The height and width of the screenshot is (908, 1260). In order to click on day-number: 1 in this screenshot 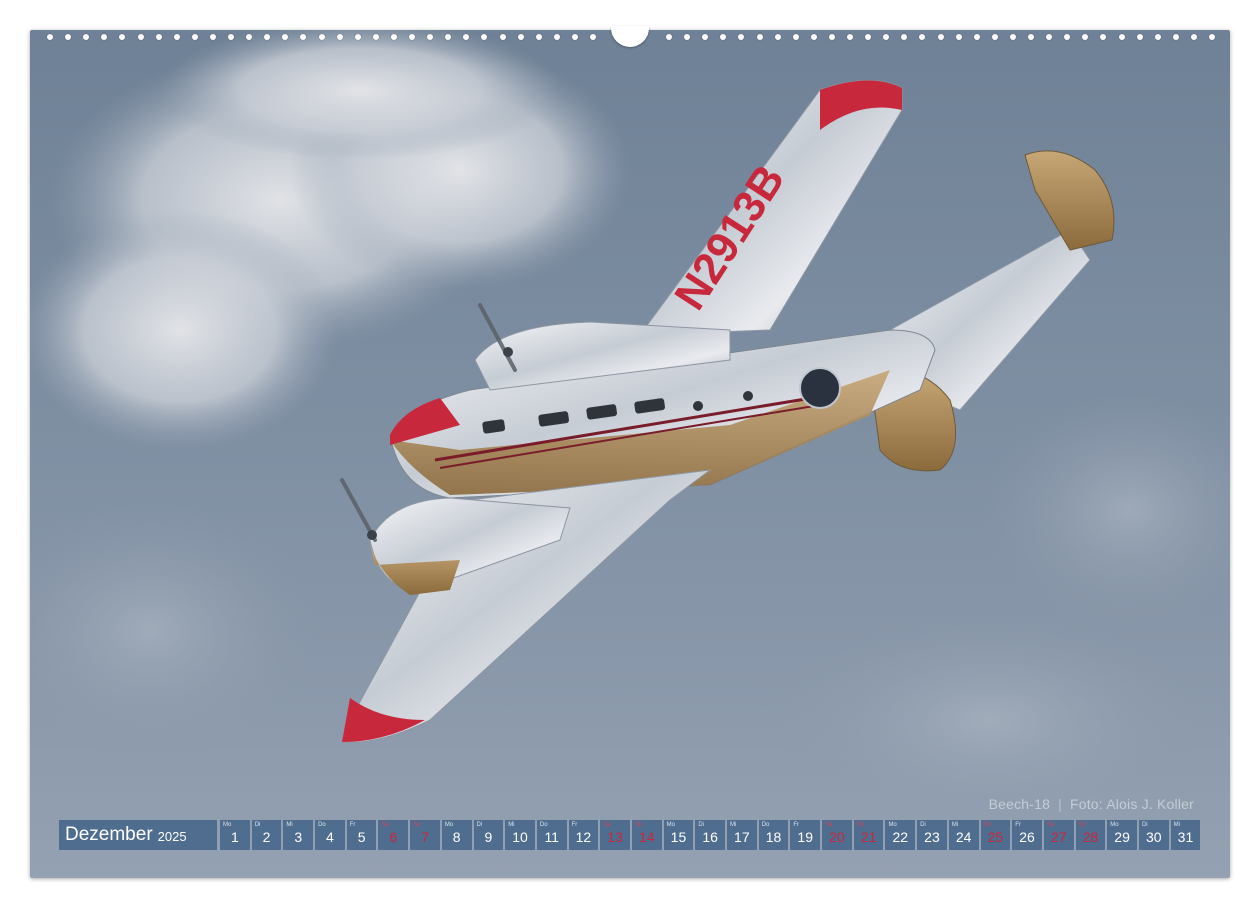, I will do `click(234, 837)`.